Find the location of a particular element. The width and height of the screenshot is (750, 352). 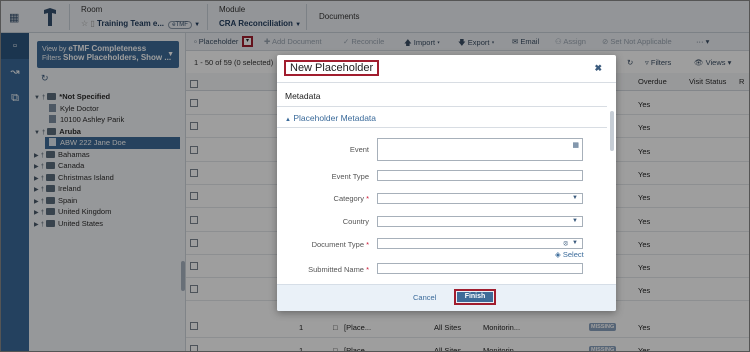

event-field: ▦ is located at coordinates (480, 149).